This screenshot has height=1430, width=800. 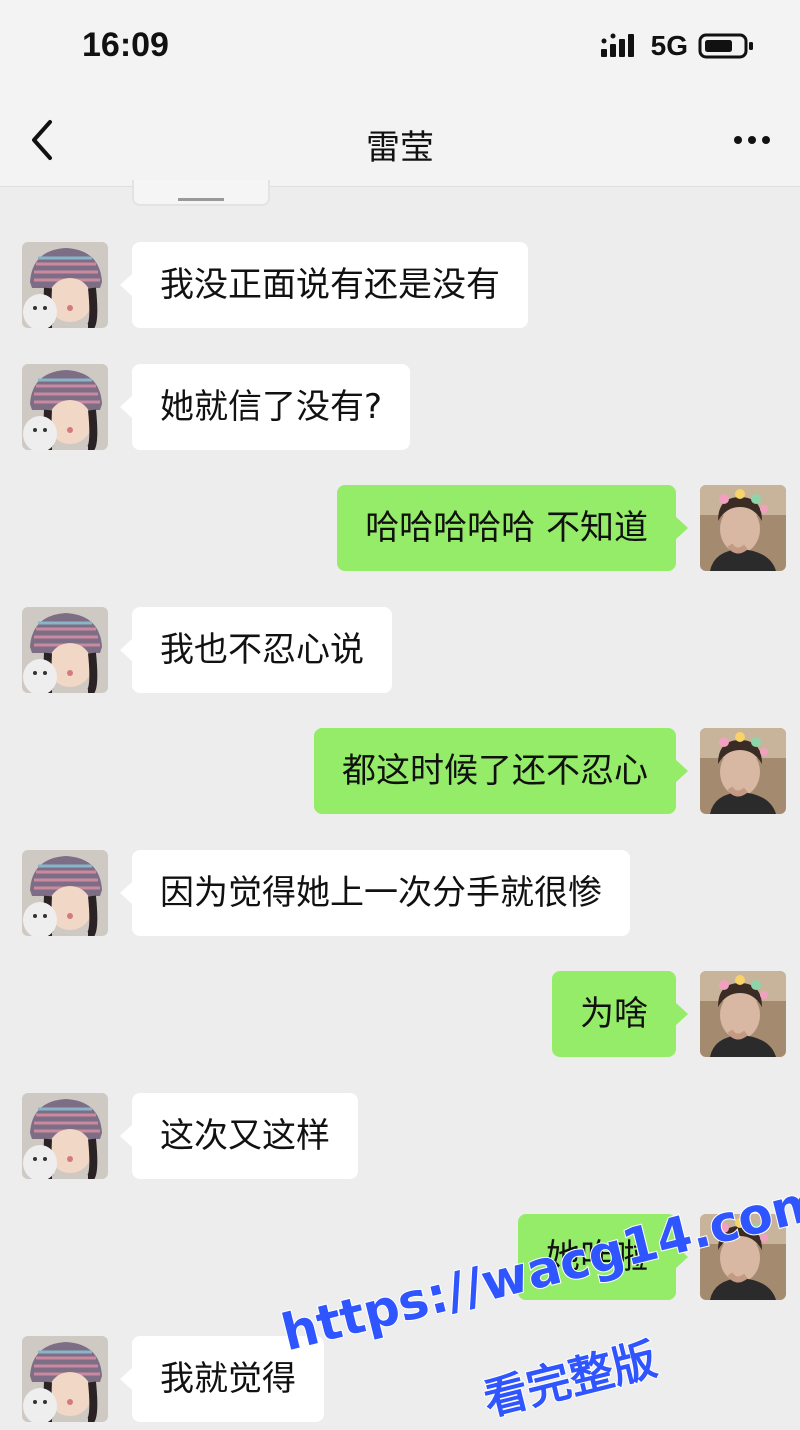 What do you see at coordinates (400, 1379) in the screenshot?
I see `incoming-message: 我就觉得` at bounding box center [400, 1379].